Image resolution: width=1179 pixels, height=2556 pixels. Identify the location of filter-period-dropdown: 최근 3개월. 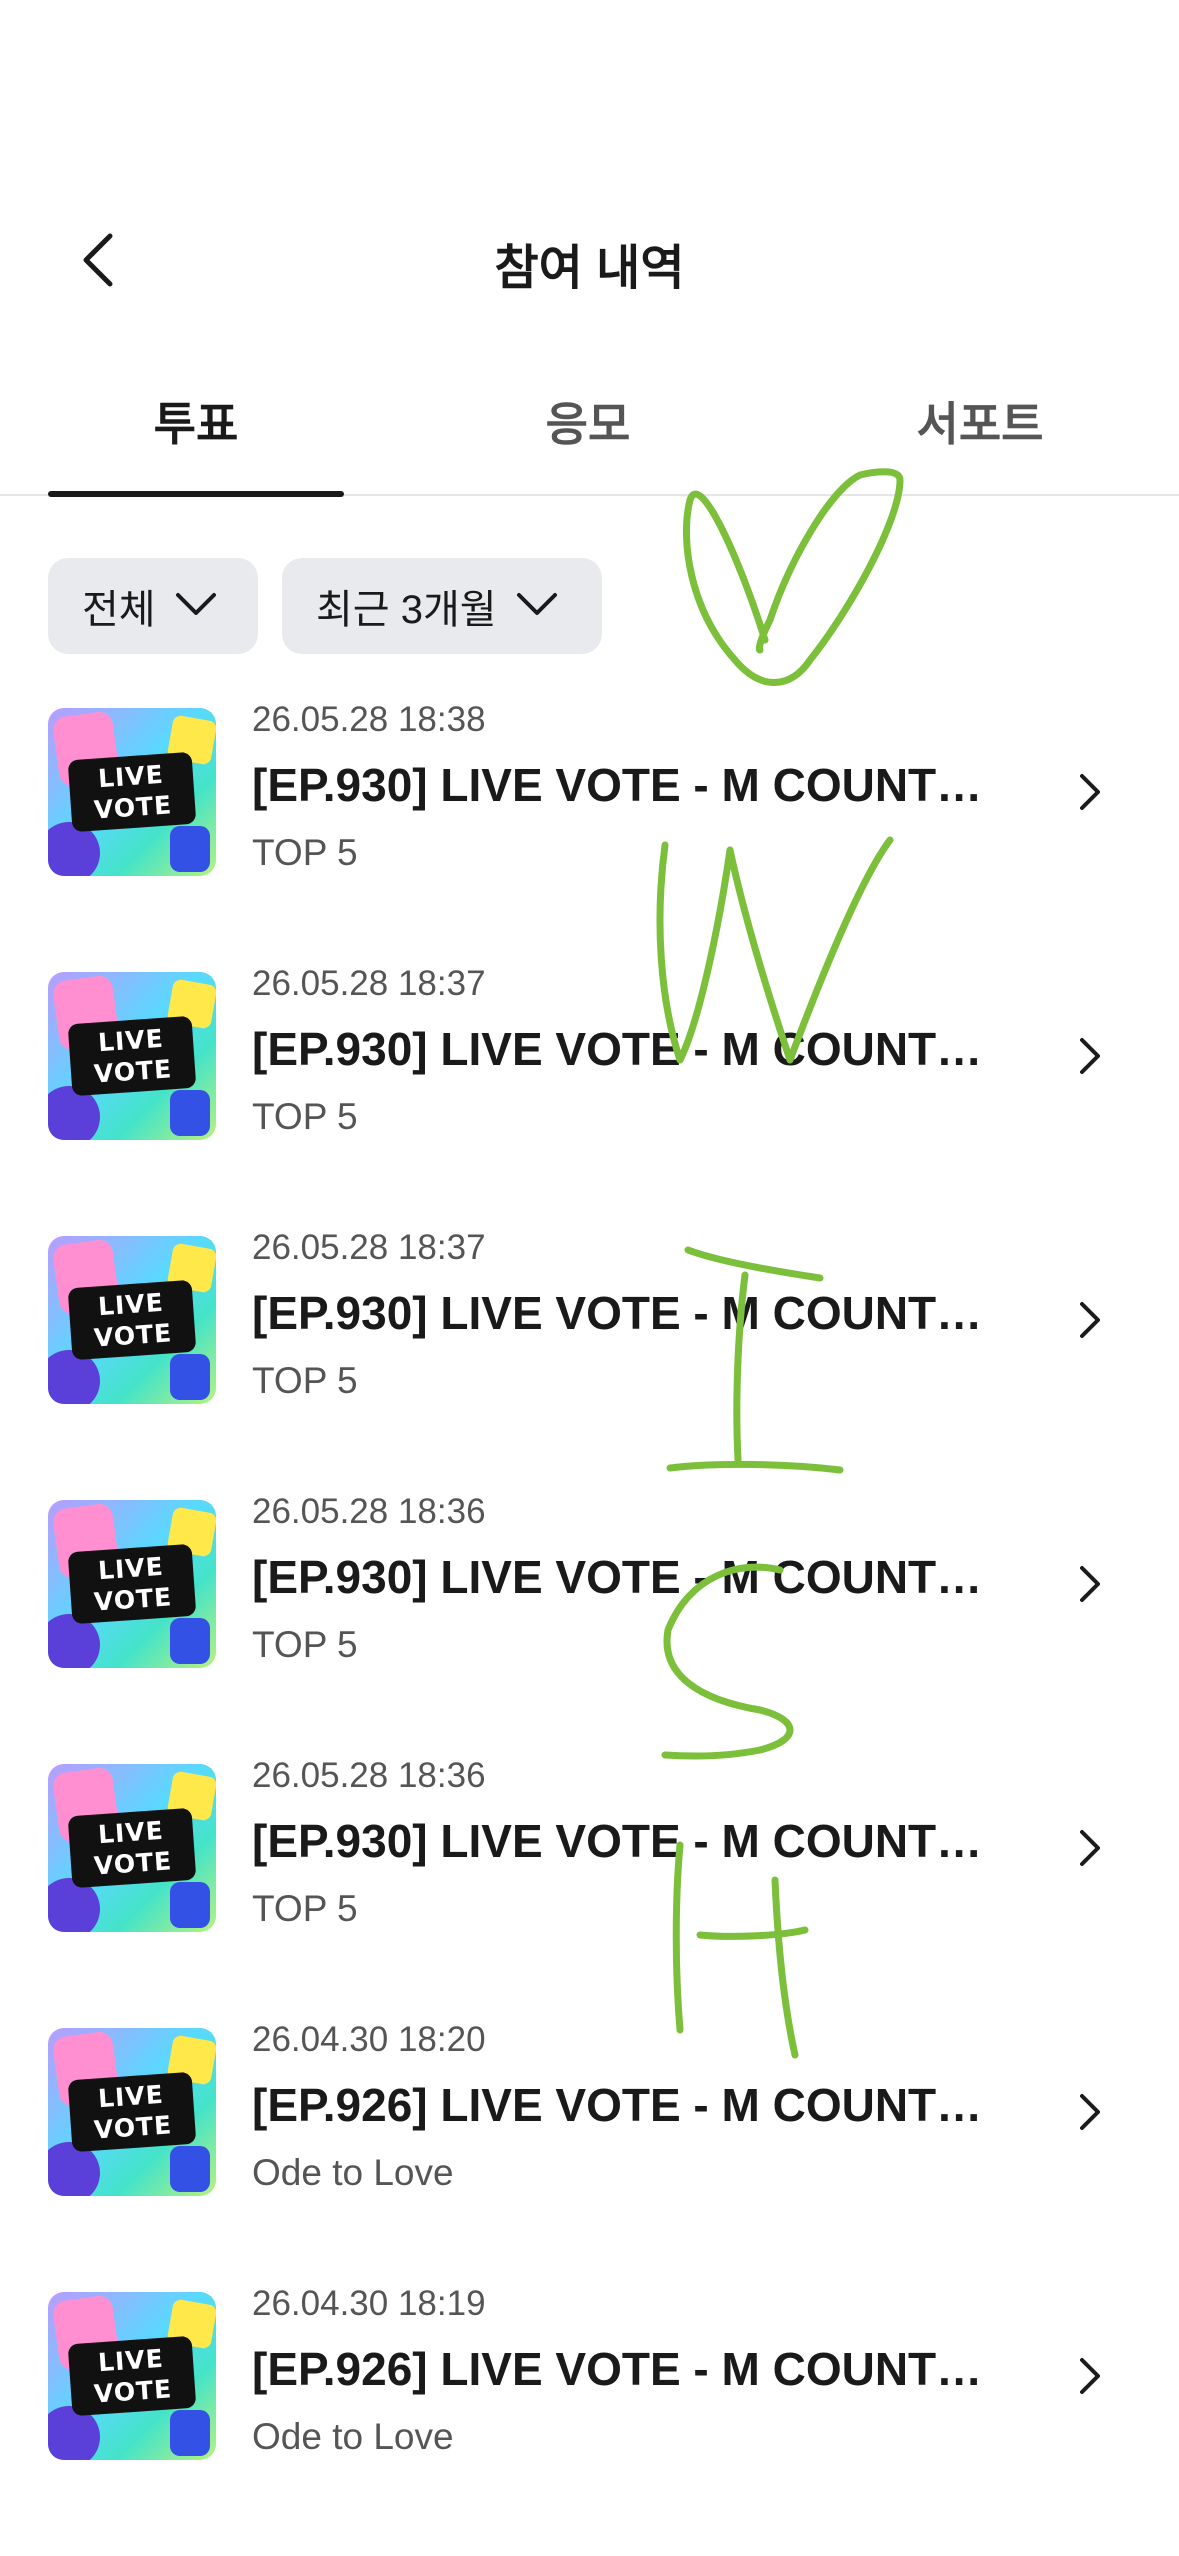
(442, 606).